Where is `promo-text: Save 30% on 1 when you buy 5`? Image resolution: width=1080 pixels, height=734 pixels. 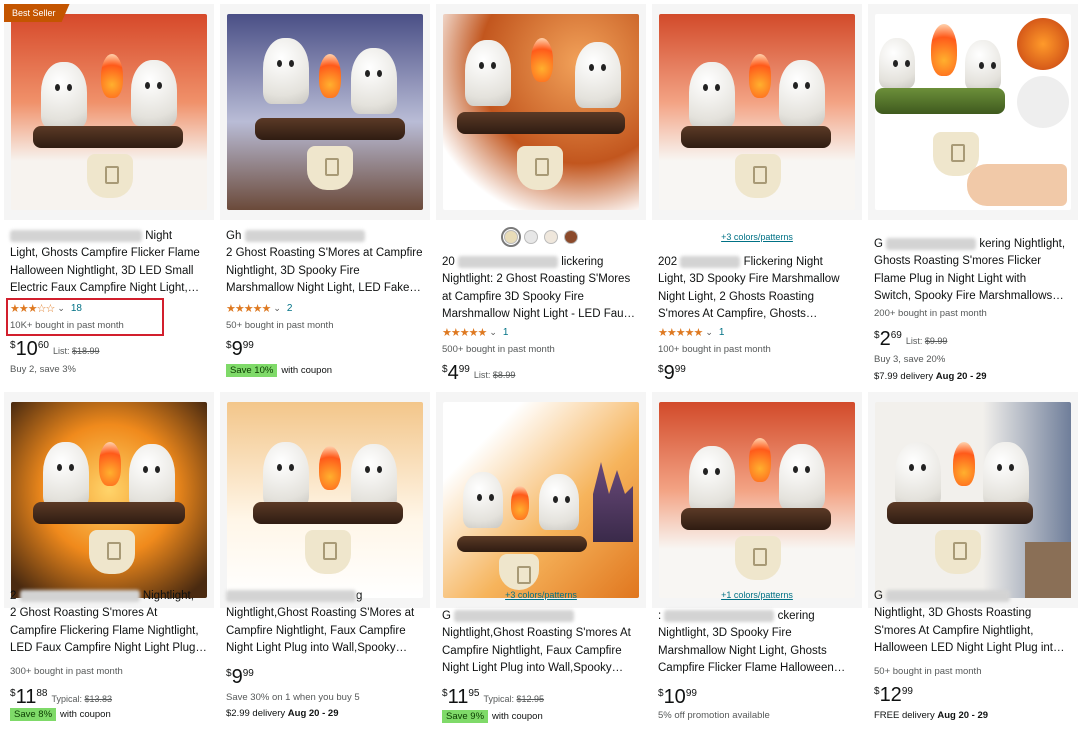 promo-text: Save 30% on 1 when you buy 5 is located at coordinates (293, 697).